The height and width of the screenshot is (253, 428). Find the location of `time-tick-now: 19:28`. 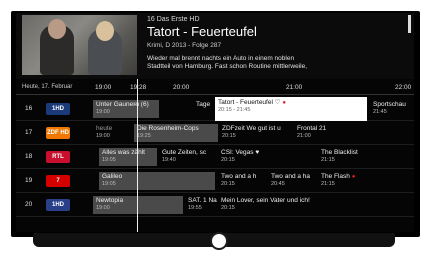

time-tick-now: 19:28 is located at coordinates (138, 87).